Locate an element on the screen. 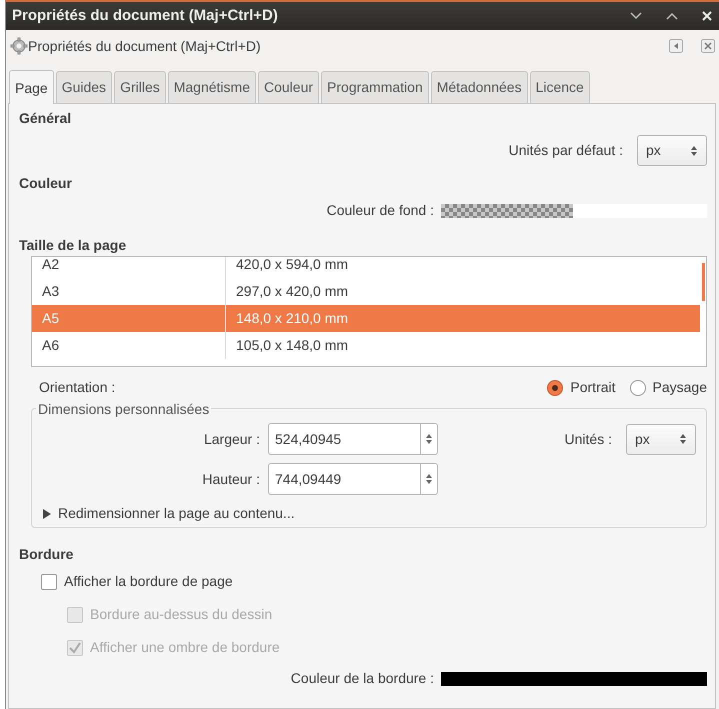 This screenshot has height=709, width=719. section-heading: Taille de la page is located at coordinates (73, 245).